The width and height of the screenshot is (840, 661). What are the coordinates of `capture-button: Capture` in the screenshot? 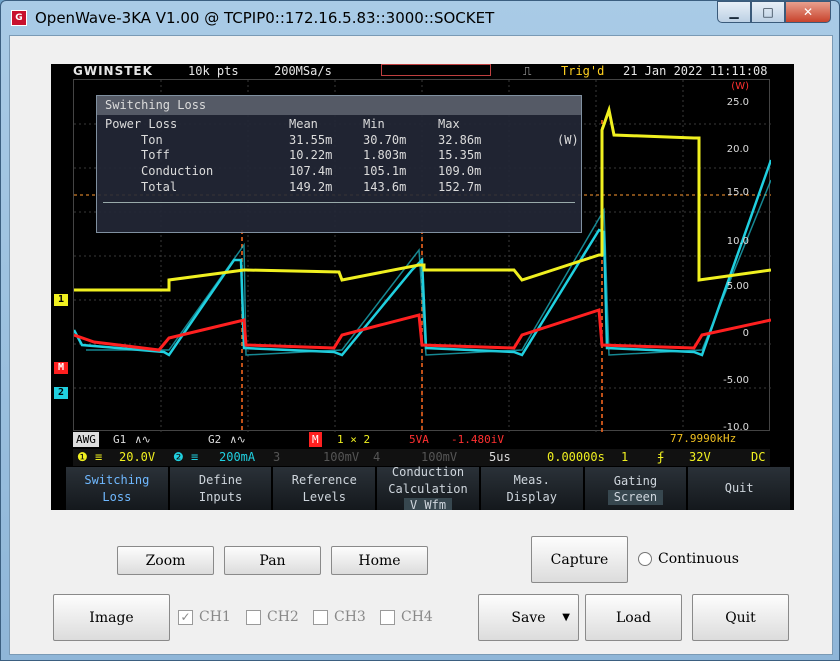 It's located at (579, 559).